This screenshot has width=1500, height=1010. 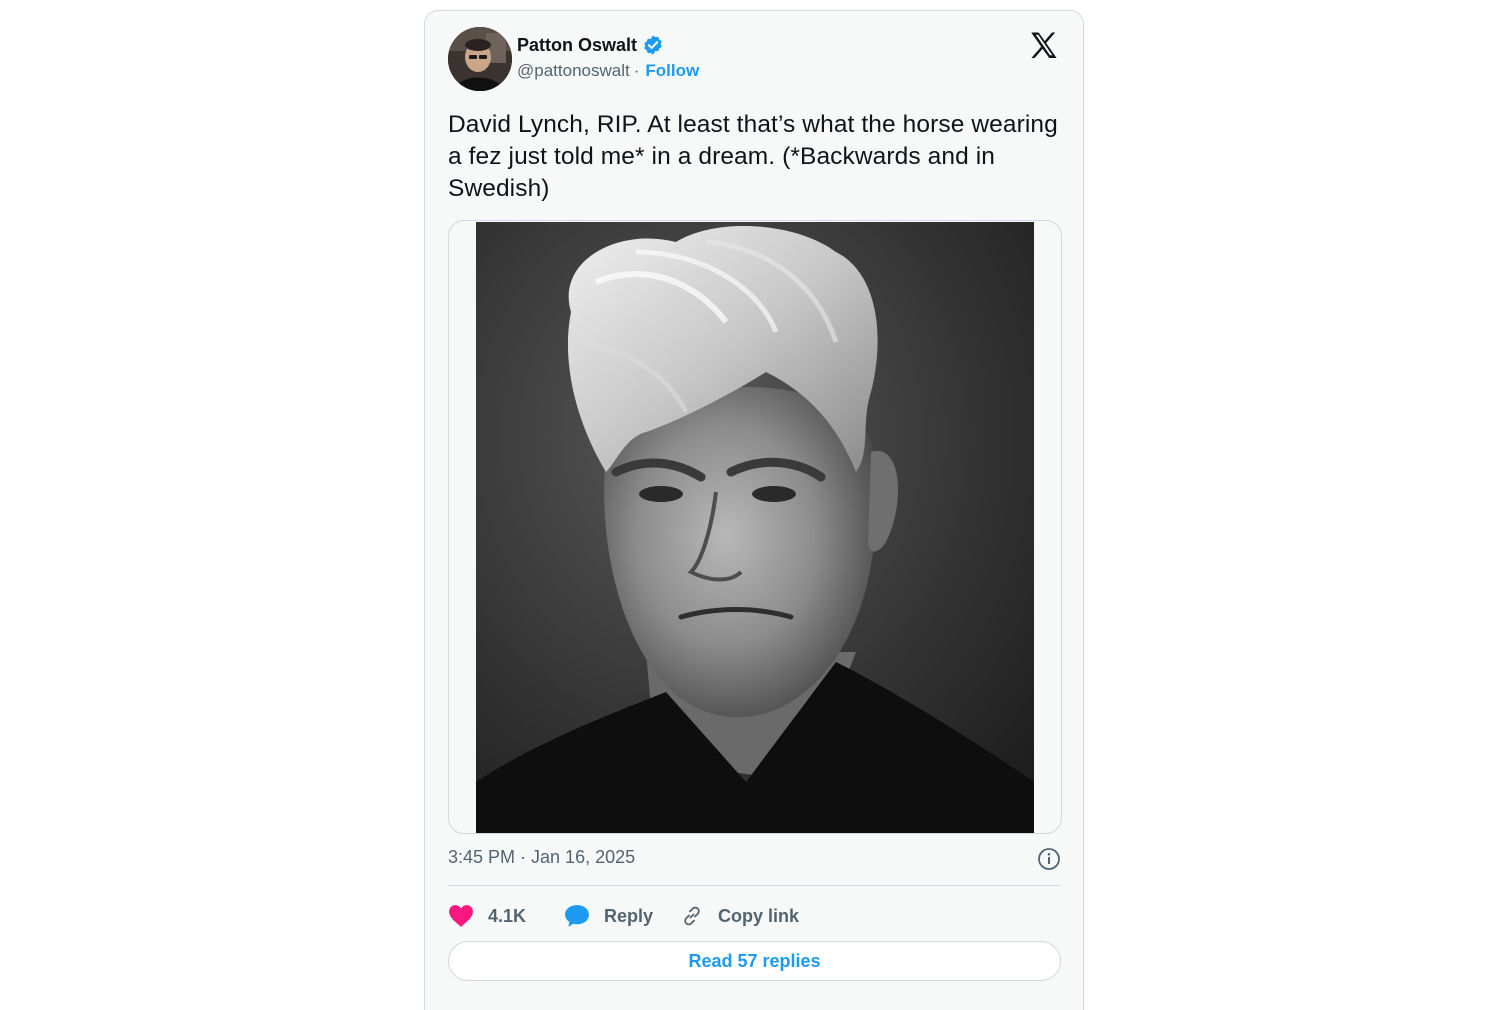 What do you see at coordinates (1049, 859) in the screenshot?
I see `info-icon` at bounding box center [1049, 859].